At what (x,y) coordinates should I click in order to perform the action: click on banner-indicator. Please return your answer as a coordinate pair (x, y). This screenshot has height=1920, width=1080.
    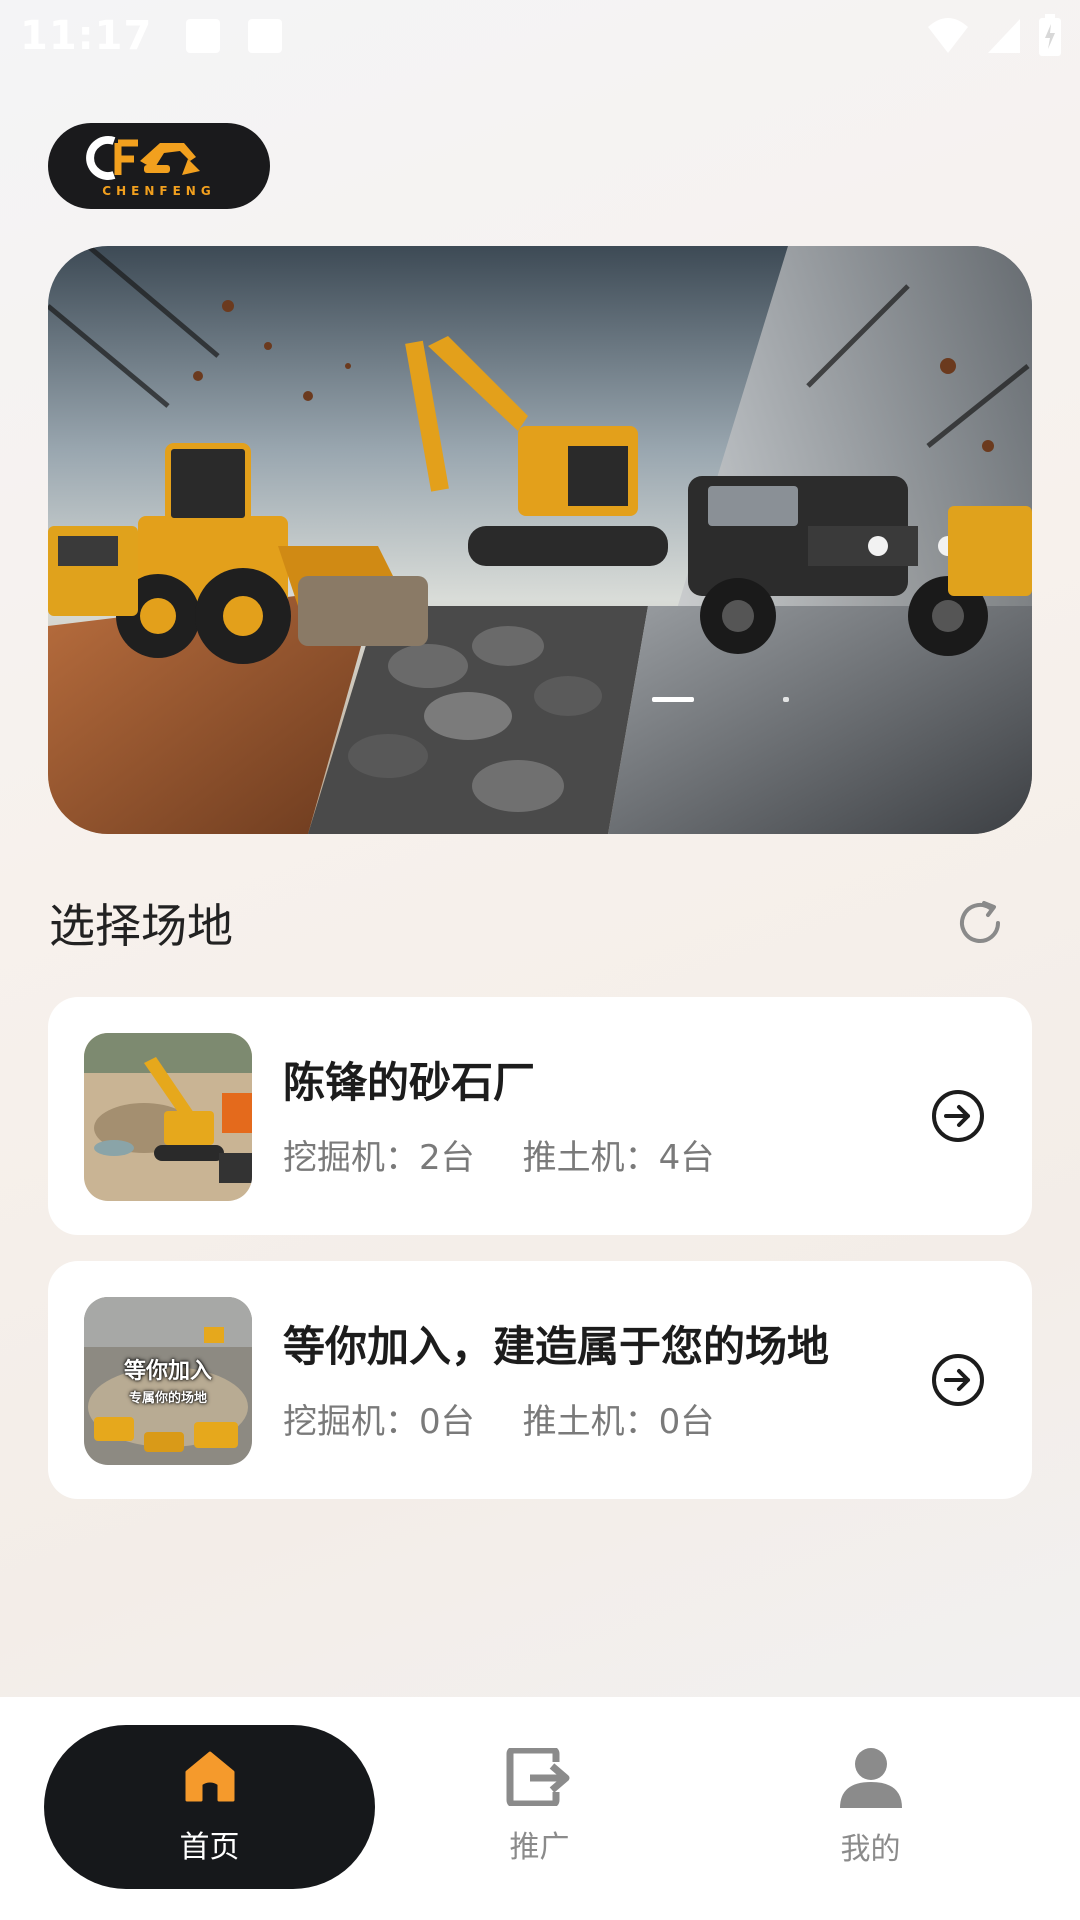
    Looking at the image, I should click on (786, 699).